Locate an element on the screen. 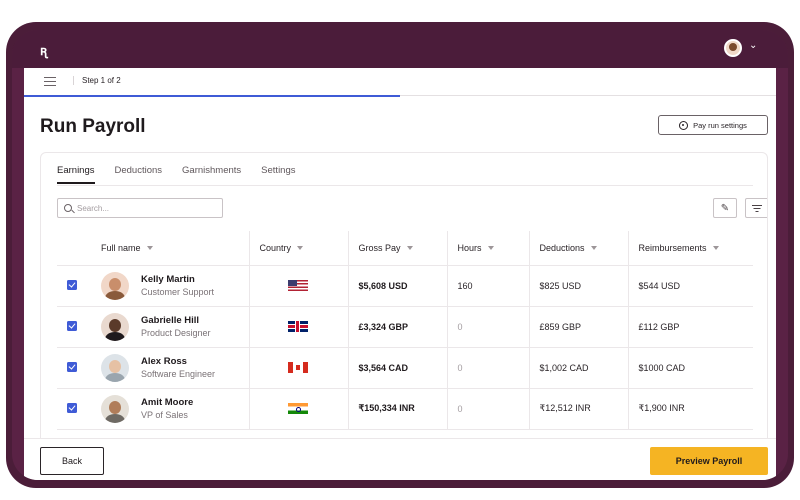 Image resolution: width=800 pixels, height=500 pixels. page-title: Run Payroll is located at coordinates (93, 126).